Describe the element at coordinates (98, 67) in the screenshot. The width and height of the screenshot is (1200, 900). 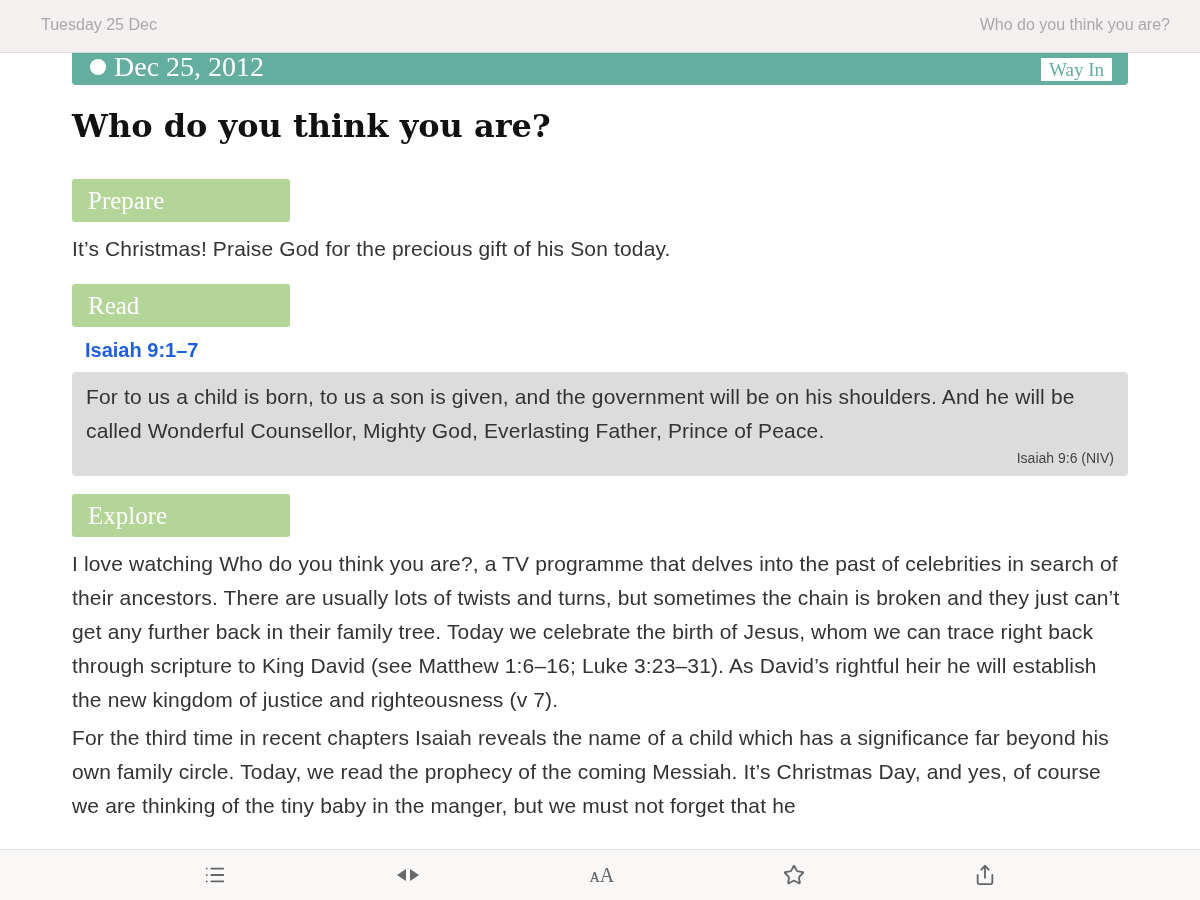
I see `circle-icon` at that location.